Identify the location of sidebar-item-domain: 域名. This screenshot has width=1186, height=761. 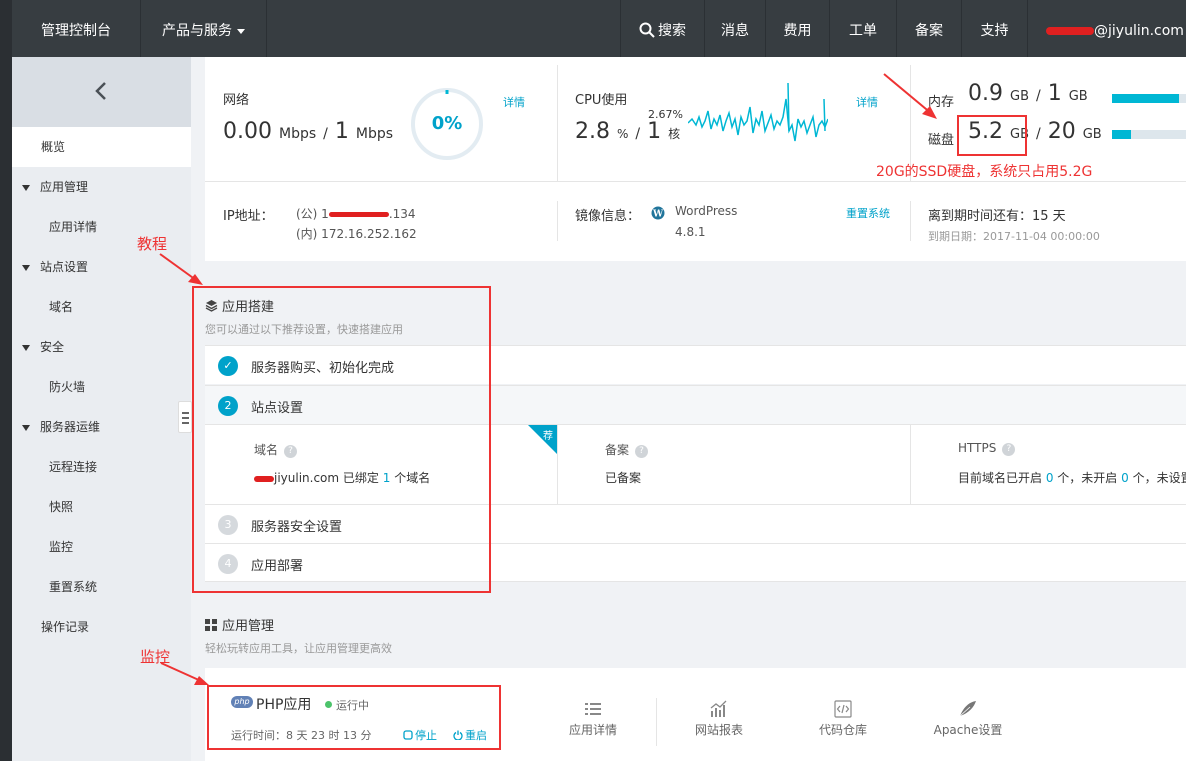
(101, 307).